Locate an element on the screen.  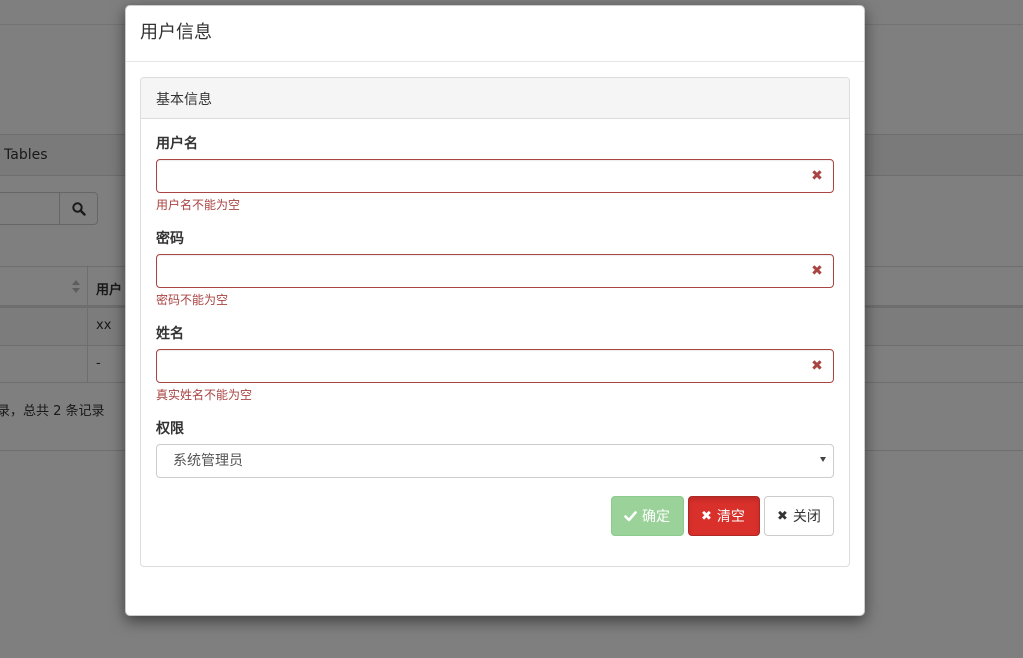
permission-select-value: 系统管理员 is located at coordinates (495, 461).